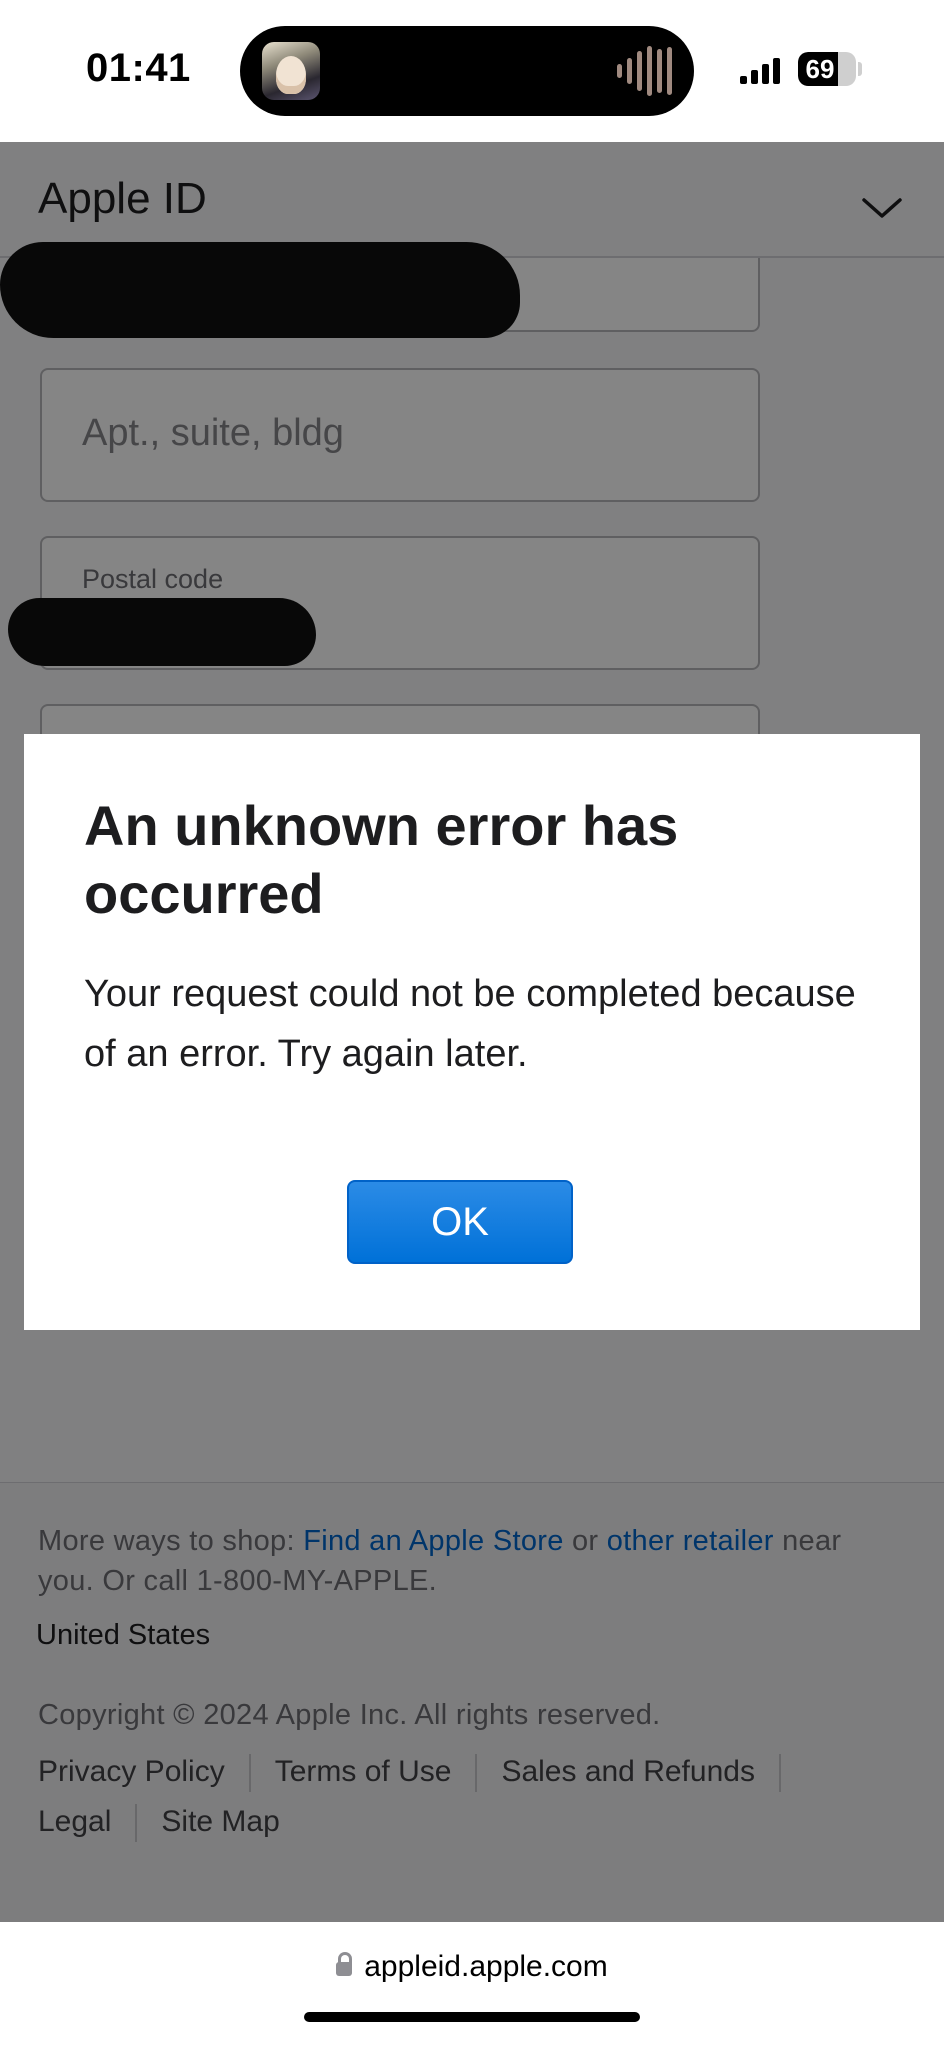  Describe the element at coordinates (381, 859) in the screenshot. I see `dialog-title: An unknown error has occurred` at that location.